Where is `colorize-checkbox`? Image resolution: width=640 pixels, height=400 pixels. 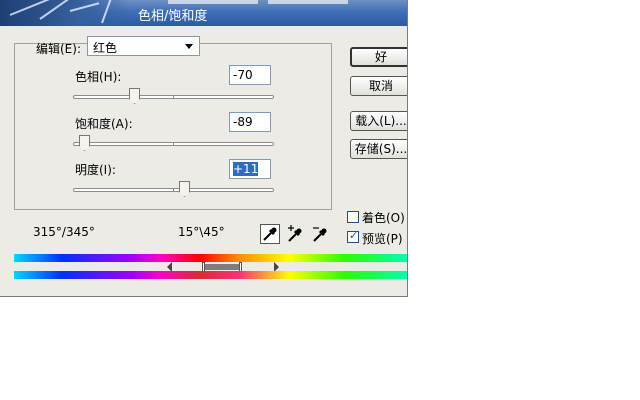 colorize-checkbox is located at coordinates (353, 217).